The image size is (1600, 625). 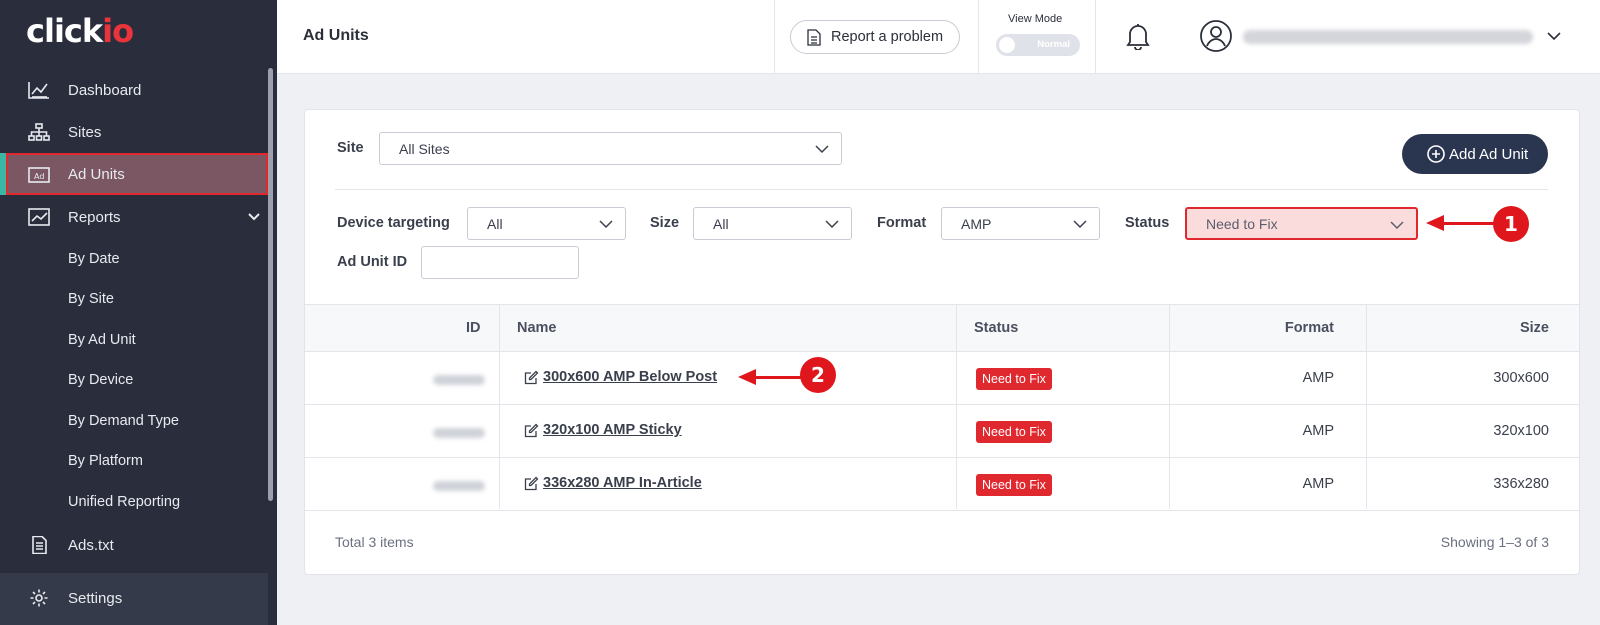 What do you see at coordinates (39, 132) in the screenshot?
I see `sitemap-icon` at bounding box center [39, 132].